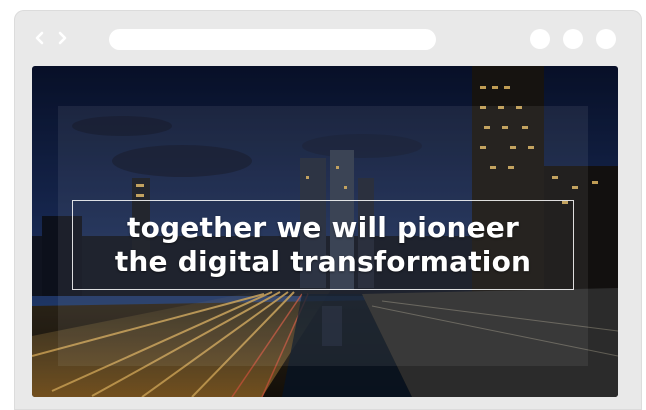 Image resolution: width=646 pixels, height=410 pixels. What do you see at coordinates (323, 227) in the screenshot?
I see `hero-headline-line1: together we will pioneer` at bounding box center [323, 227].